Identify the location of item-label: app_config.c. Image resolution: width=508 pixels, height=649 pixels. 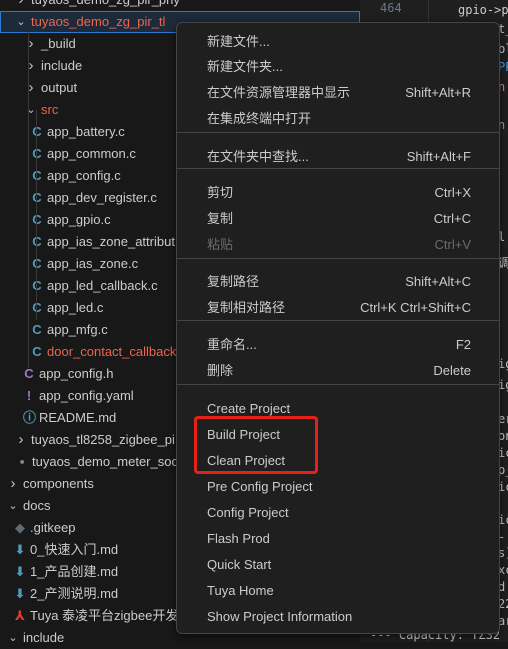
(84, 175).